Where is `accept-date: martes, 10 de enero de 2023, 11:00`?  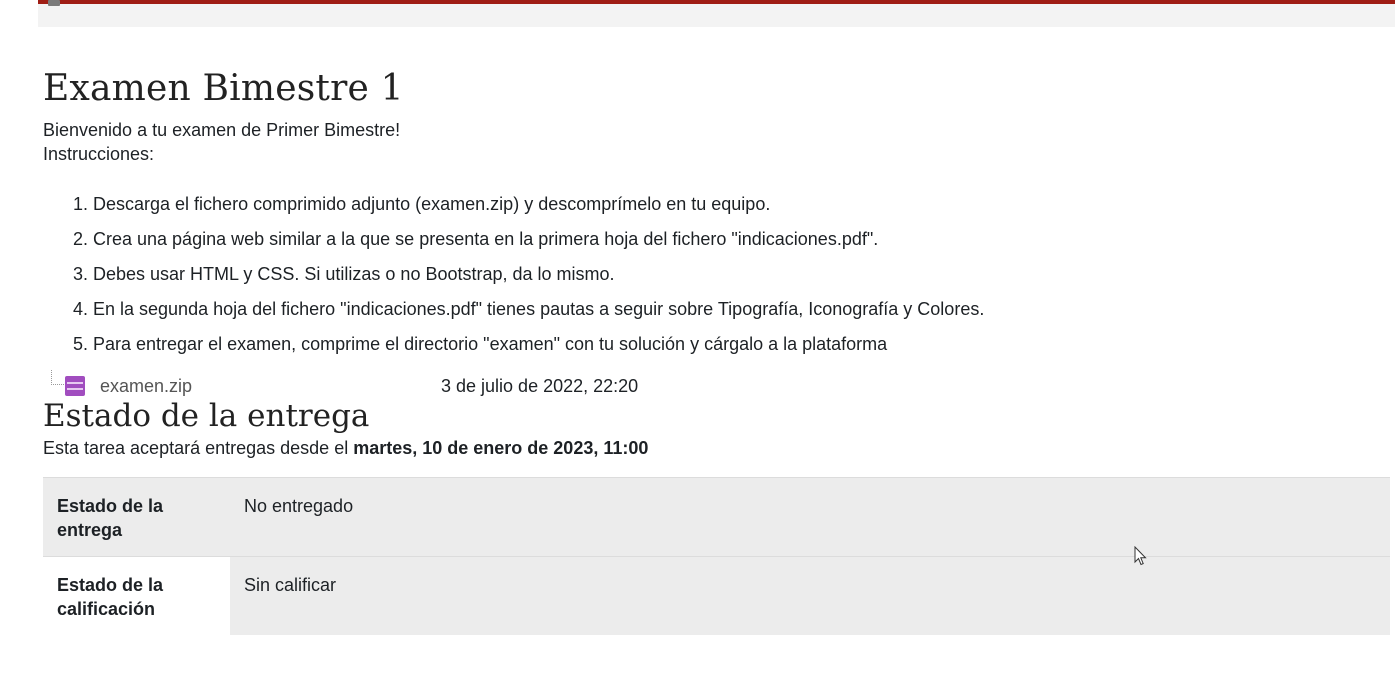
accept-date: martes, 10 de enero de 2023, 11:00 is located at coordinates (501, 448).